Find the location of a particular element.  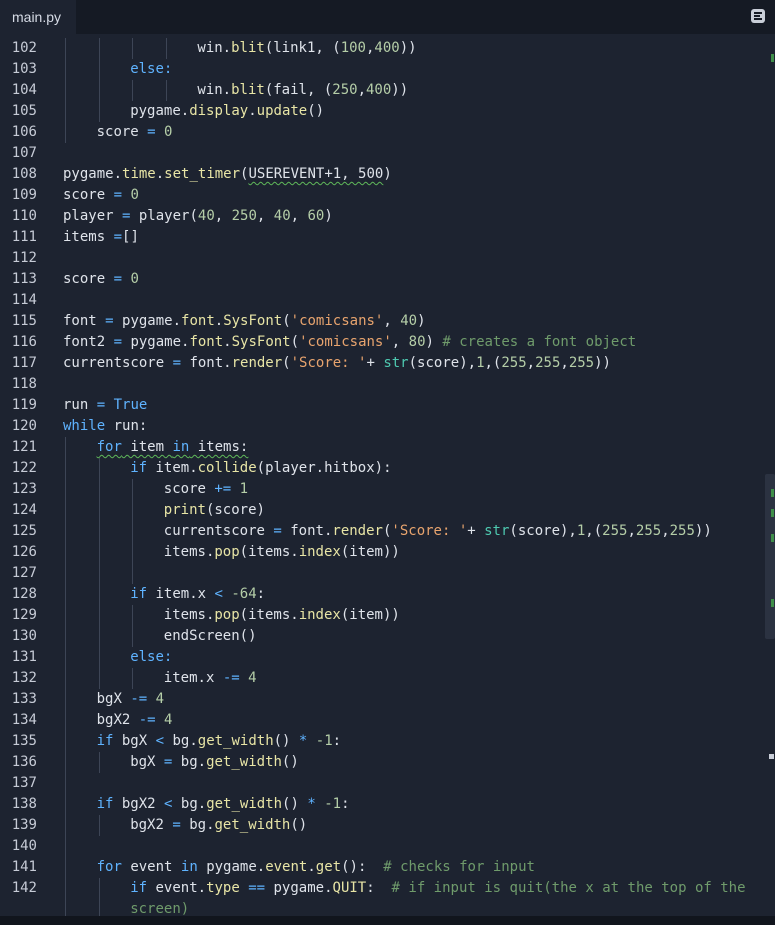

code-line: 107 is located at coordinates (380, 153).